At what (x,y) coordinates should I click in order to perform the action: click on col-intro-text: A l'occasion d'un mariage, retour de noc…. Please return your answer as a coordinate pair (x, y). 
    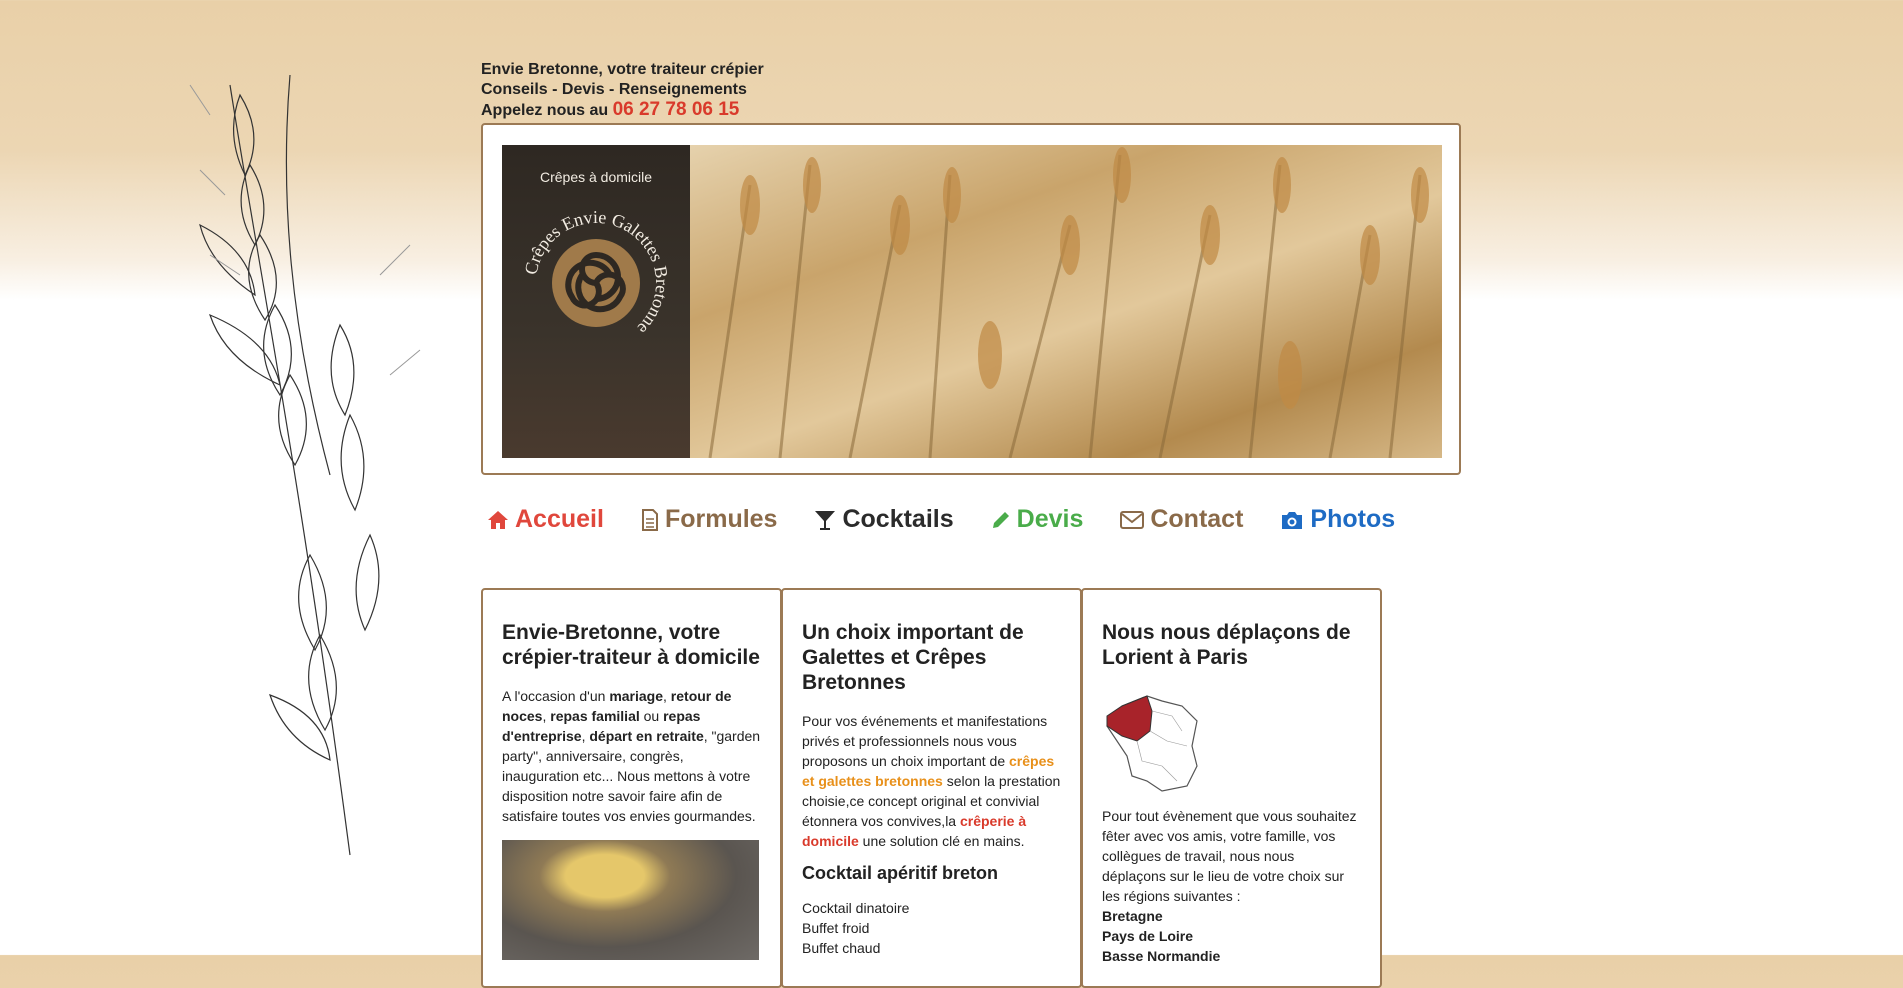
    Looking at the image, I should click on (631, 756).